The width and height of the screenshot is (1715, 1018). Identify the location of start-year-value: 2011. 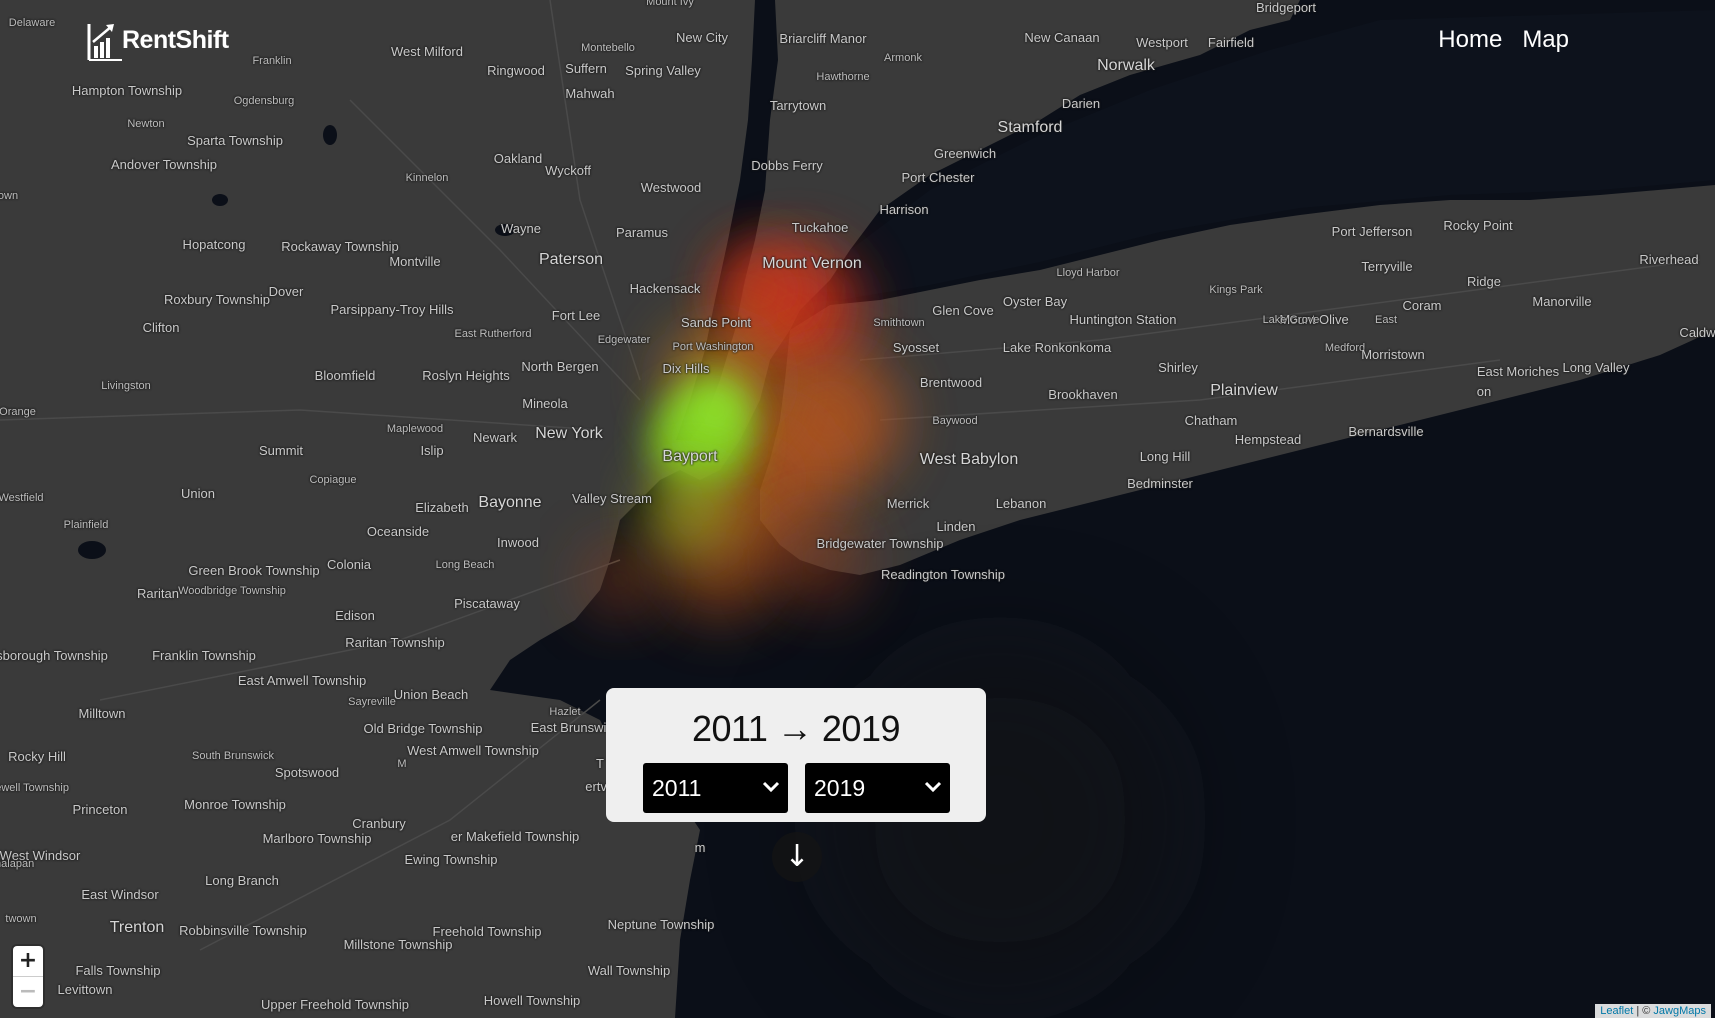
(677, 788).